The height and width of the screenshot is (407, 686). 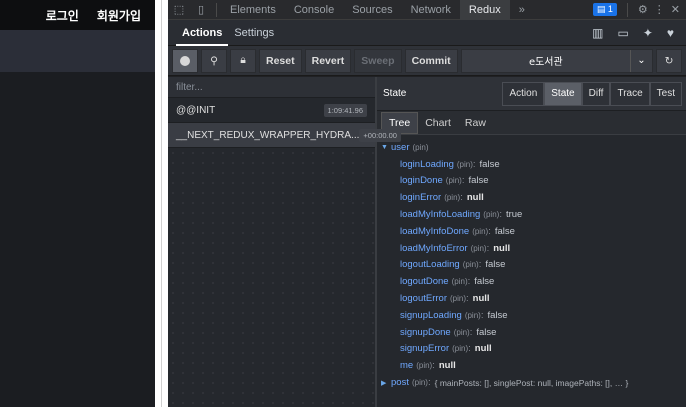 I want to click on tree-key: user, so click(x=400, y=147).